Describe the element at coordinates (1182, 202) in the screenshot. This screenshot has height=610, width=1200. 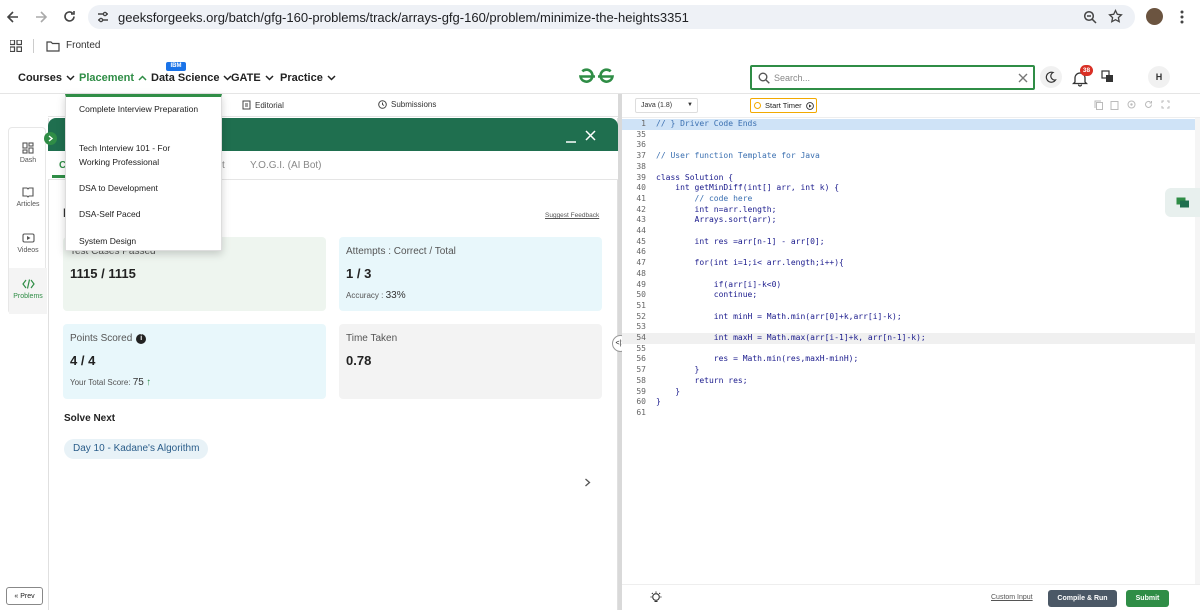
I see `chat-button` at that location.